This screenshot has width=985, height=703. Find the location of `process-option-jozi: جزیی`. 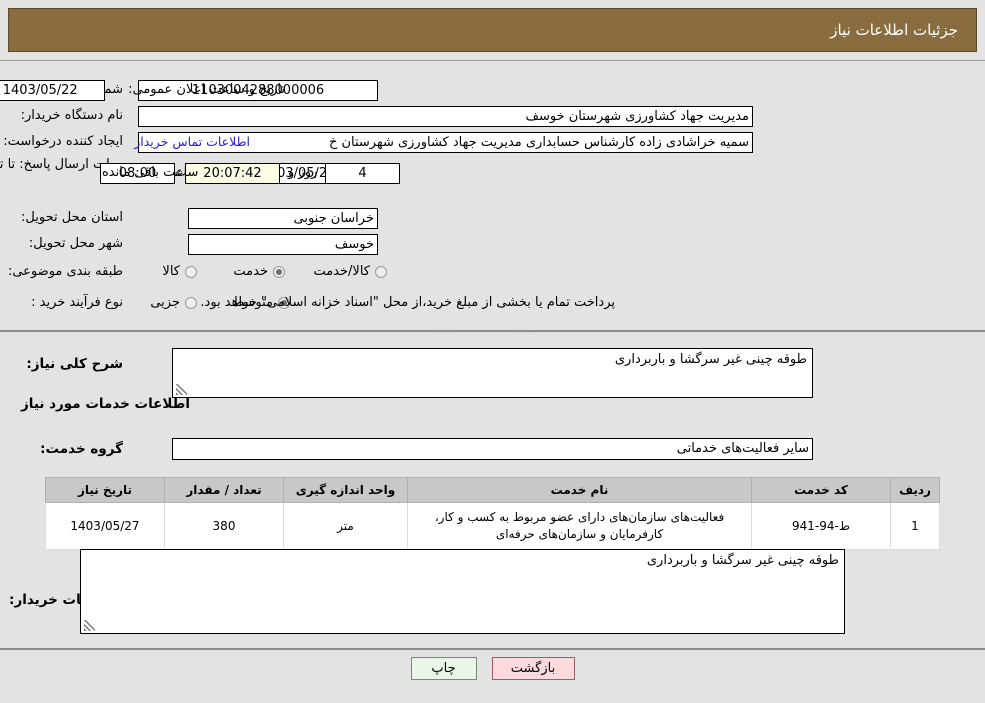

process-option-jozi: جزیی is located at coordinates (173, 302).